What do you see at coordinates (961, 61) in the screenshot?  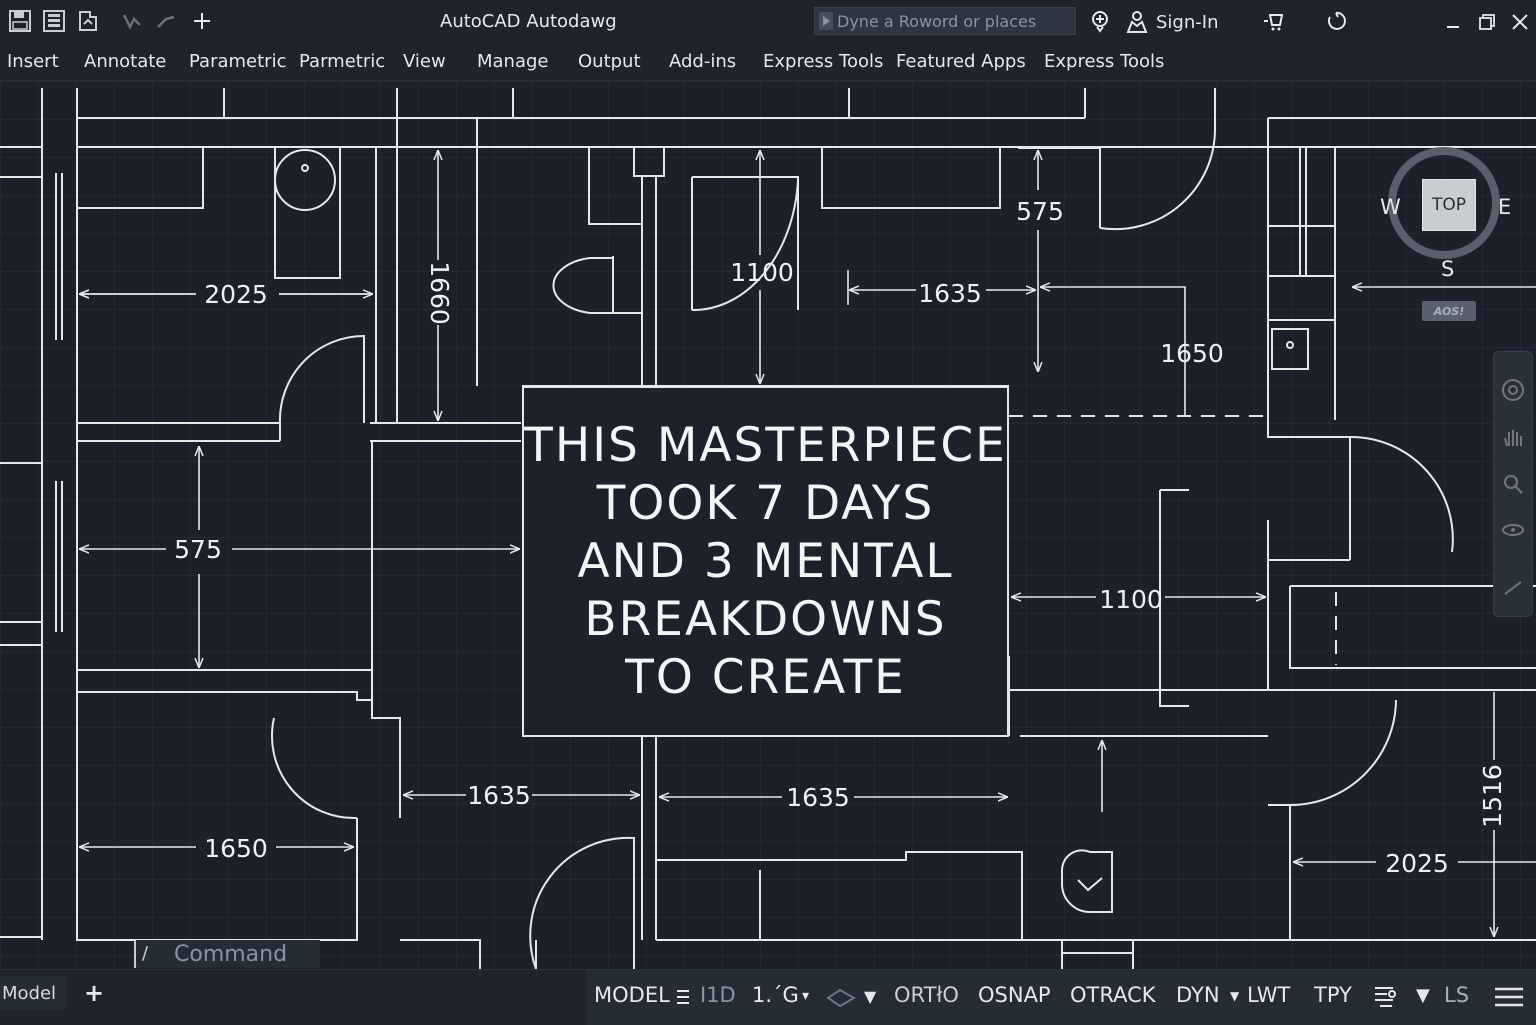 I see `tab-featured-apps: Featured Apps` at bounding box center [961, 61].